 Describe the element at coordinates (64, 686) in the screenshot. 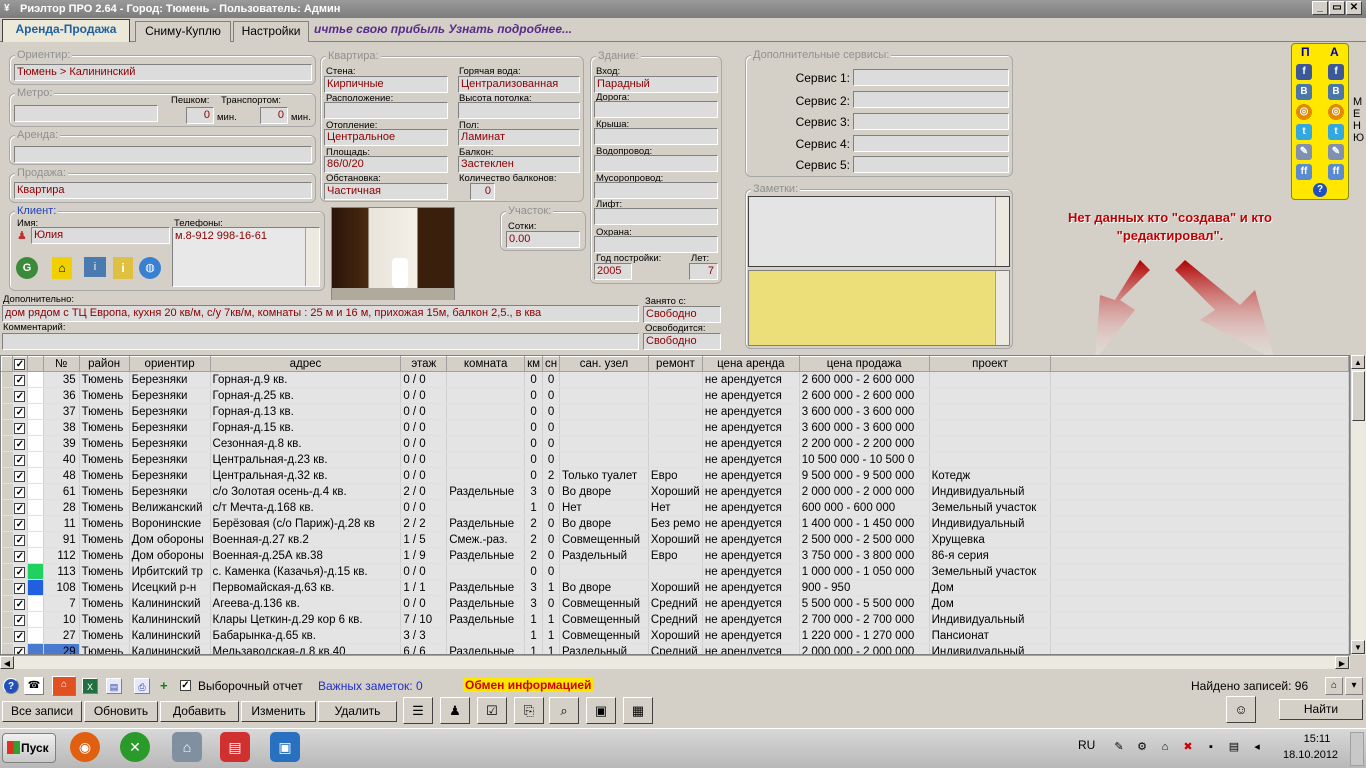

I see `house-icon: ⌂` at that location.